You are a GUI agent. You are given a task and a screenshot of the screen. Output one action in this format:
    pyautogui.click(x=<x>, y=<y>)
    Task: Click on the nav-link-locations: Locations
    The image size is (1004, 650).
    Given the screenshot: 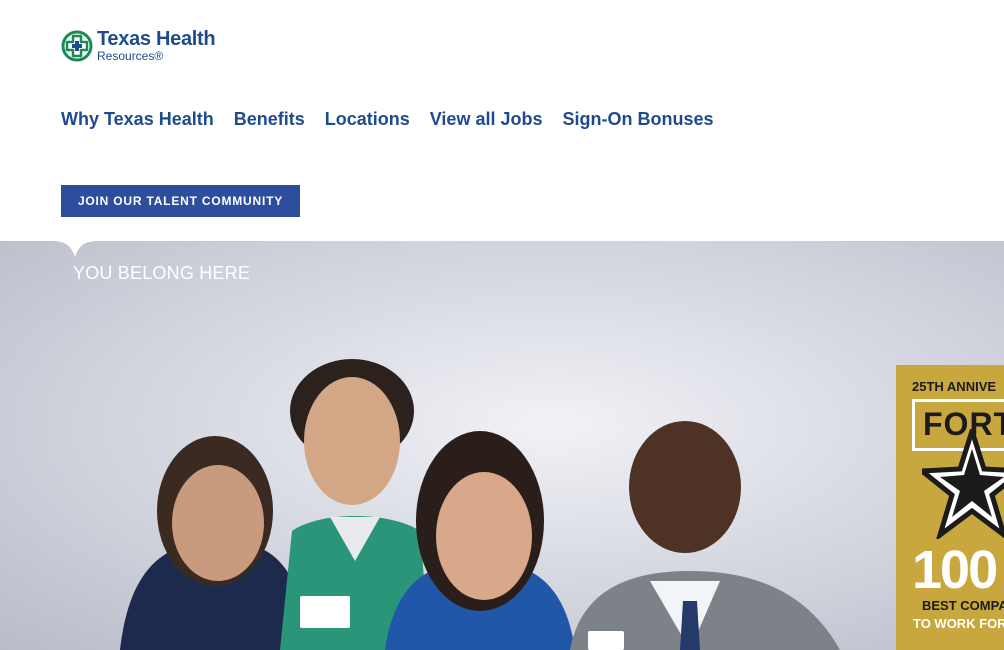 What is the action you would take?
    pyautogui.click(x=367, y=119)
    